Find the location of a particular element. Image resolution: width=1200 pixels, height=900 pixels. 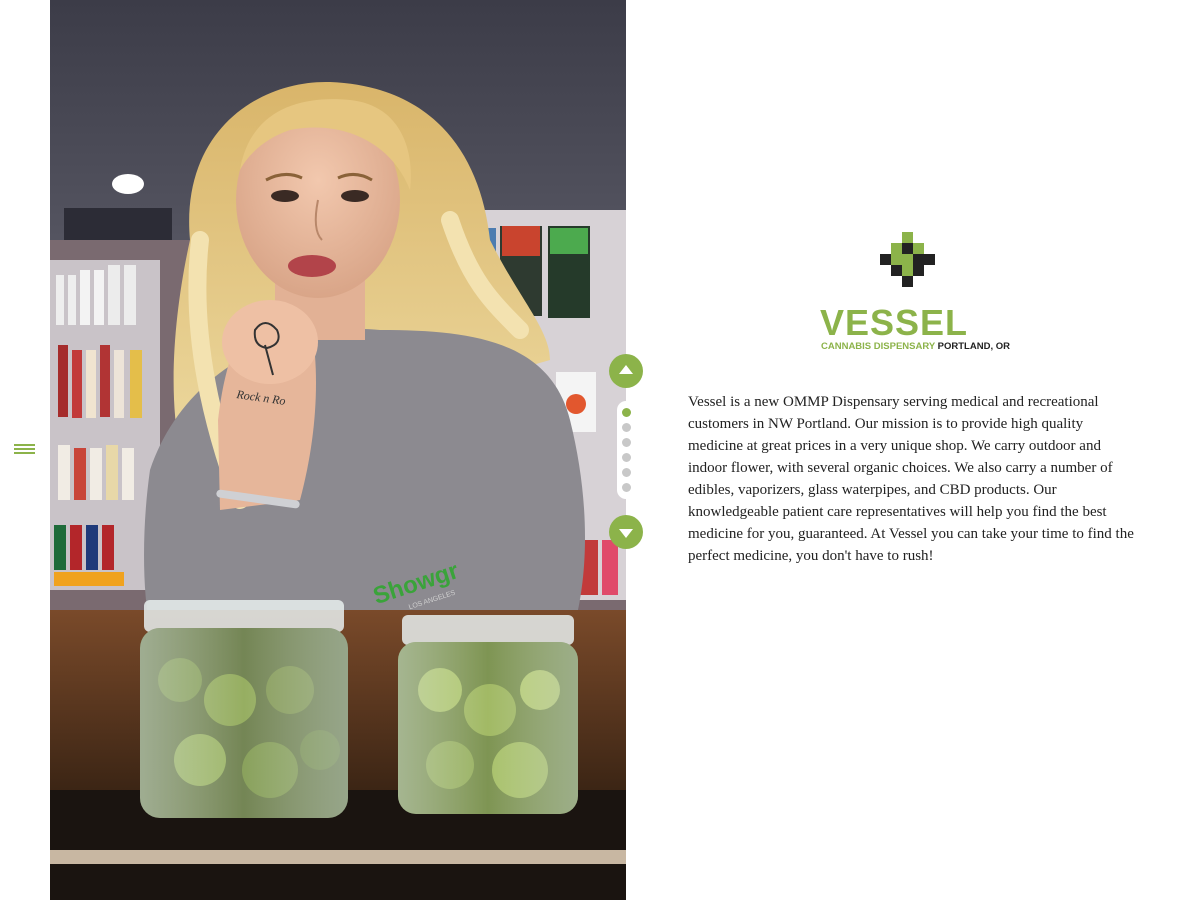

ceiling-light is located at coordinates (128, 184).